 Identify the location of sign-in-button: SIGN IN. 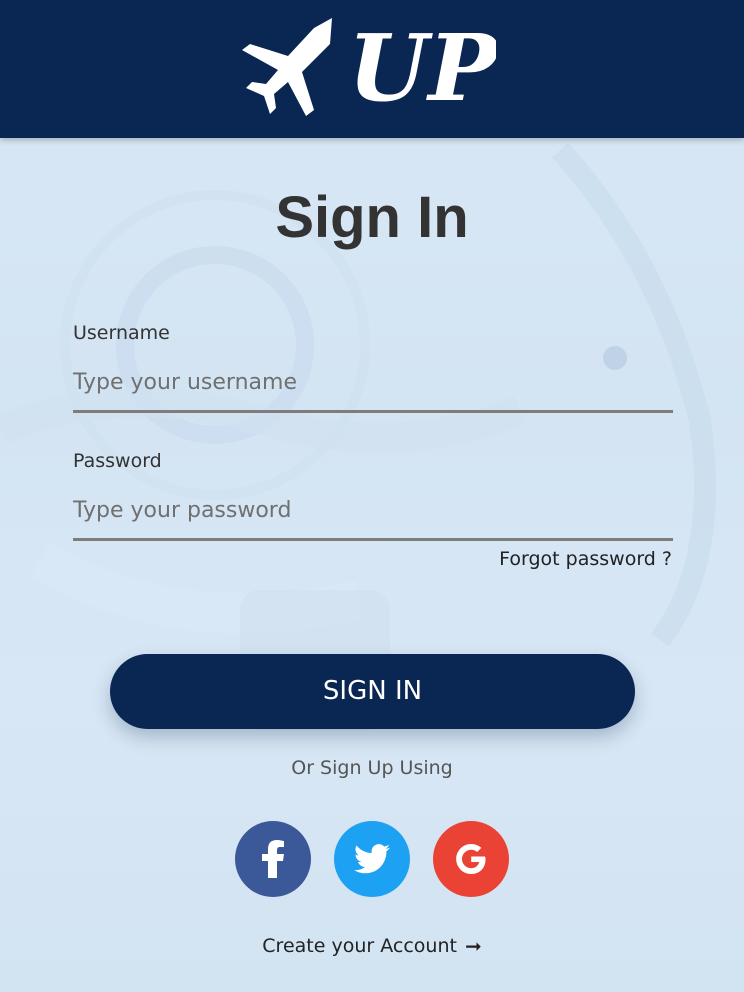
(372, 691).